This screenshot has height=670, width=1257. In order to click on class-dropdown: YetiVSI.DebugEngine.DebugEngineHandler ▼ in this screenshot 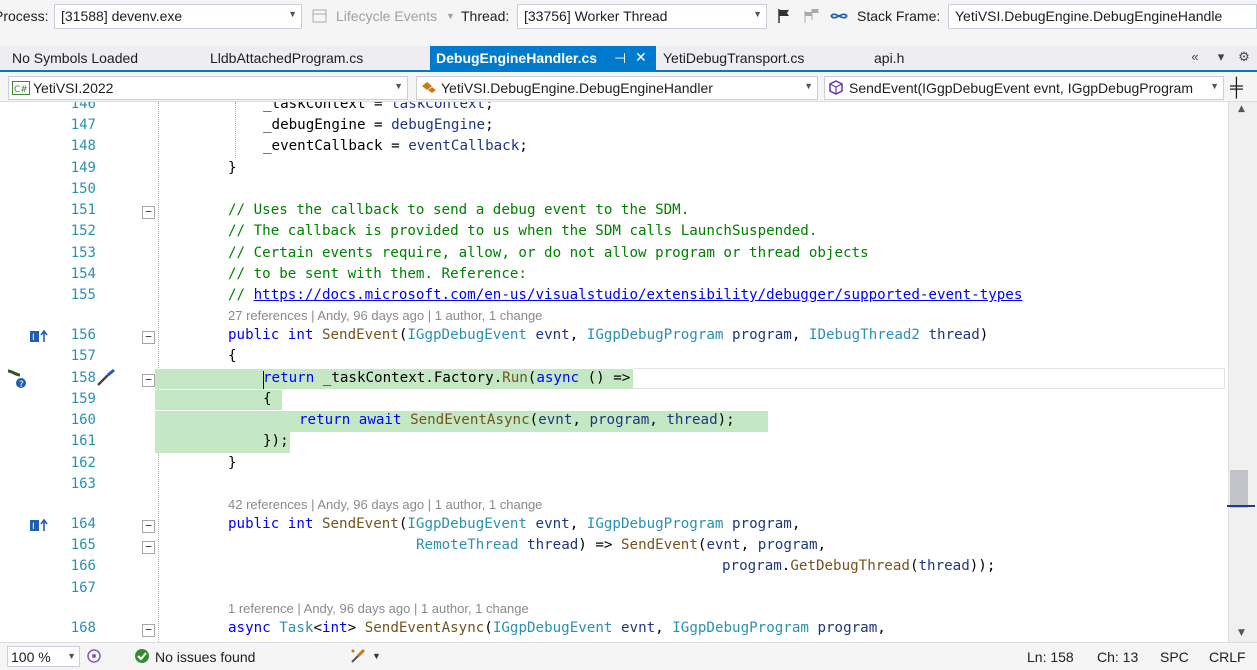, I will do `click(617, 88)`.